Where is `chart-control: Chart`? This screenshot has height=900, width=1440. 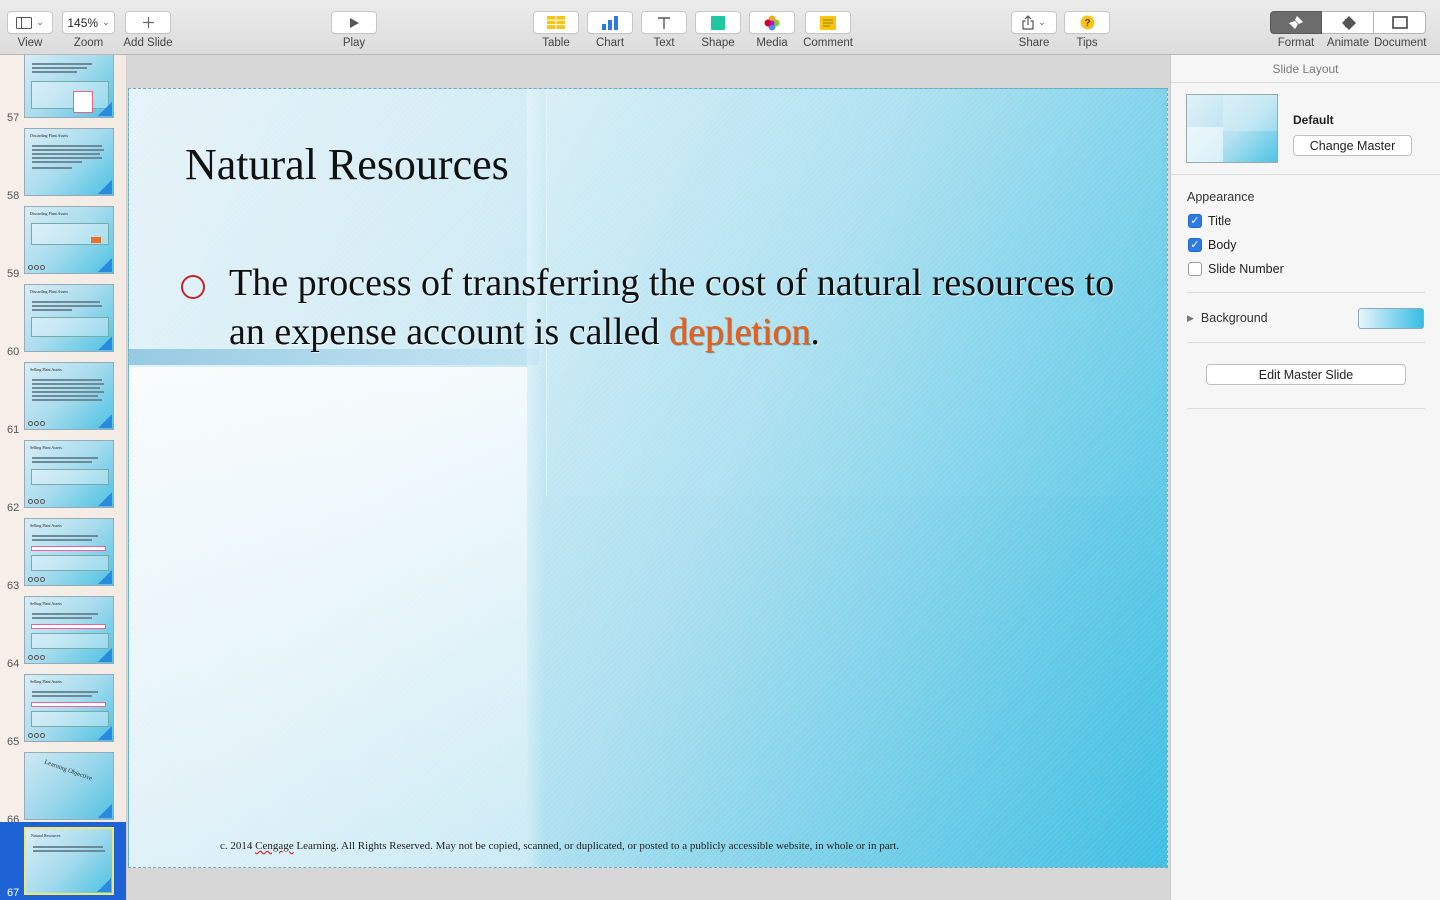 chart-control: Chart is located at coordinates (610, 24).